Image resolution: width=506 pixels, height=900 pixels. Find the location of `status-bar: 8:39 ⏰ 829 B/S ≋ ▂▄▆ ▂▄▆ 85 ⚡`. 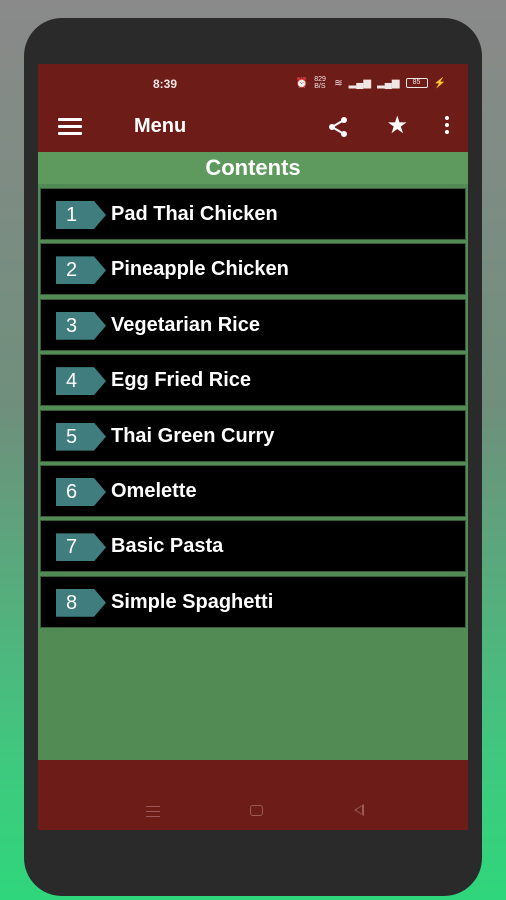

status-bar: 8:39 ⏰ 829 B/S ≋ ▂▄▆ ▂▄▆ 85 ⚡ is located at coordinates (253, 84).